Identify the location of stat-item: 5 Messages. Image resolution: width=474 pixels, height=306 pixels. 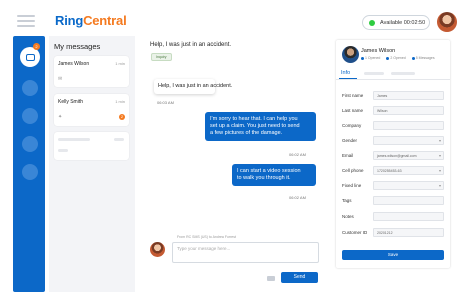
(423, 58).